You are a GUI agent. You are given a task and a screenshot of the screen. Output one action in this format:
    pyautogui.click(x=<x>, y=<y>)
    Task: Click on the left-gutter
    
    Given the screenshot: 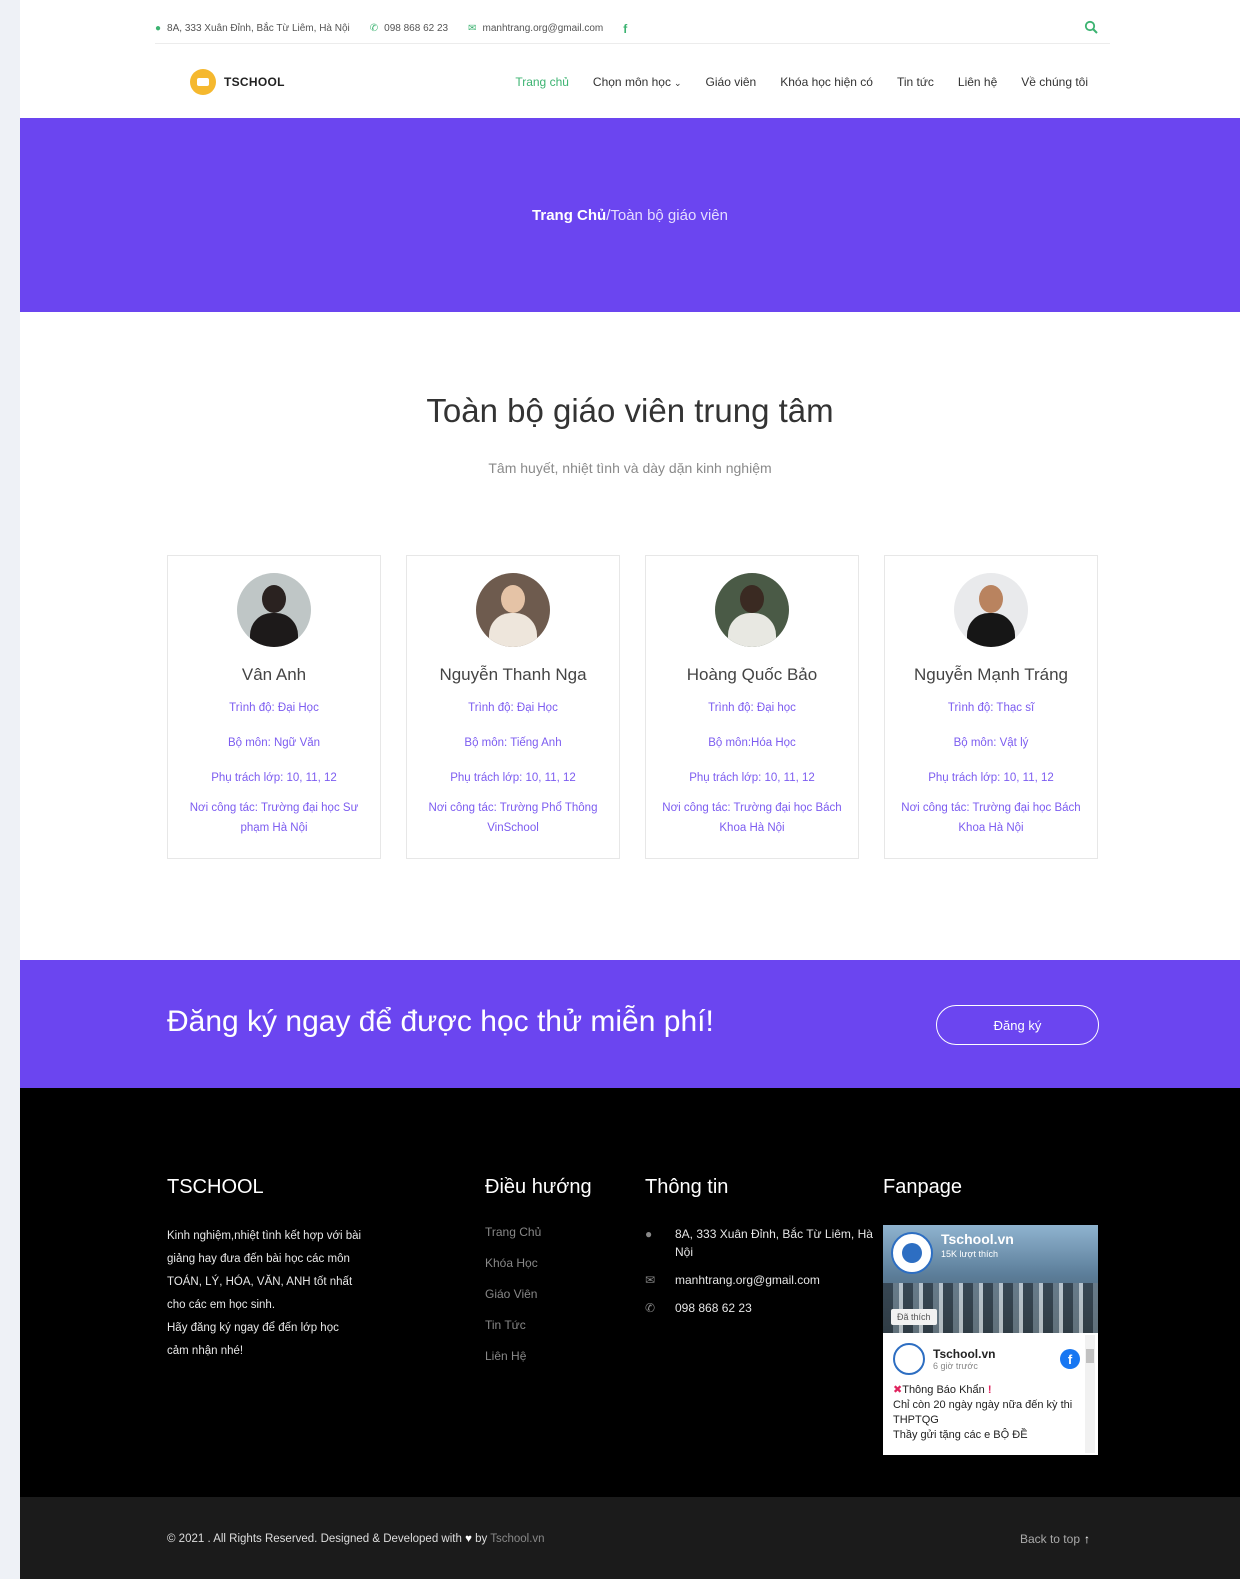 What is the action you would take?
    pyautogui.click(x=10, y=789)
    